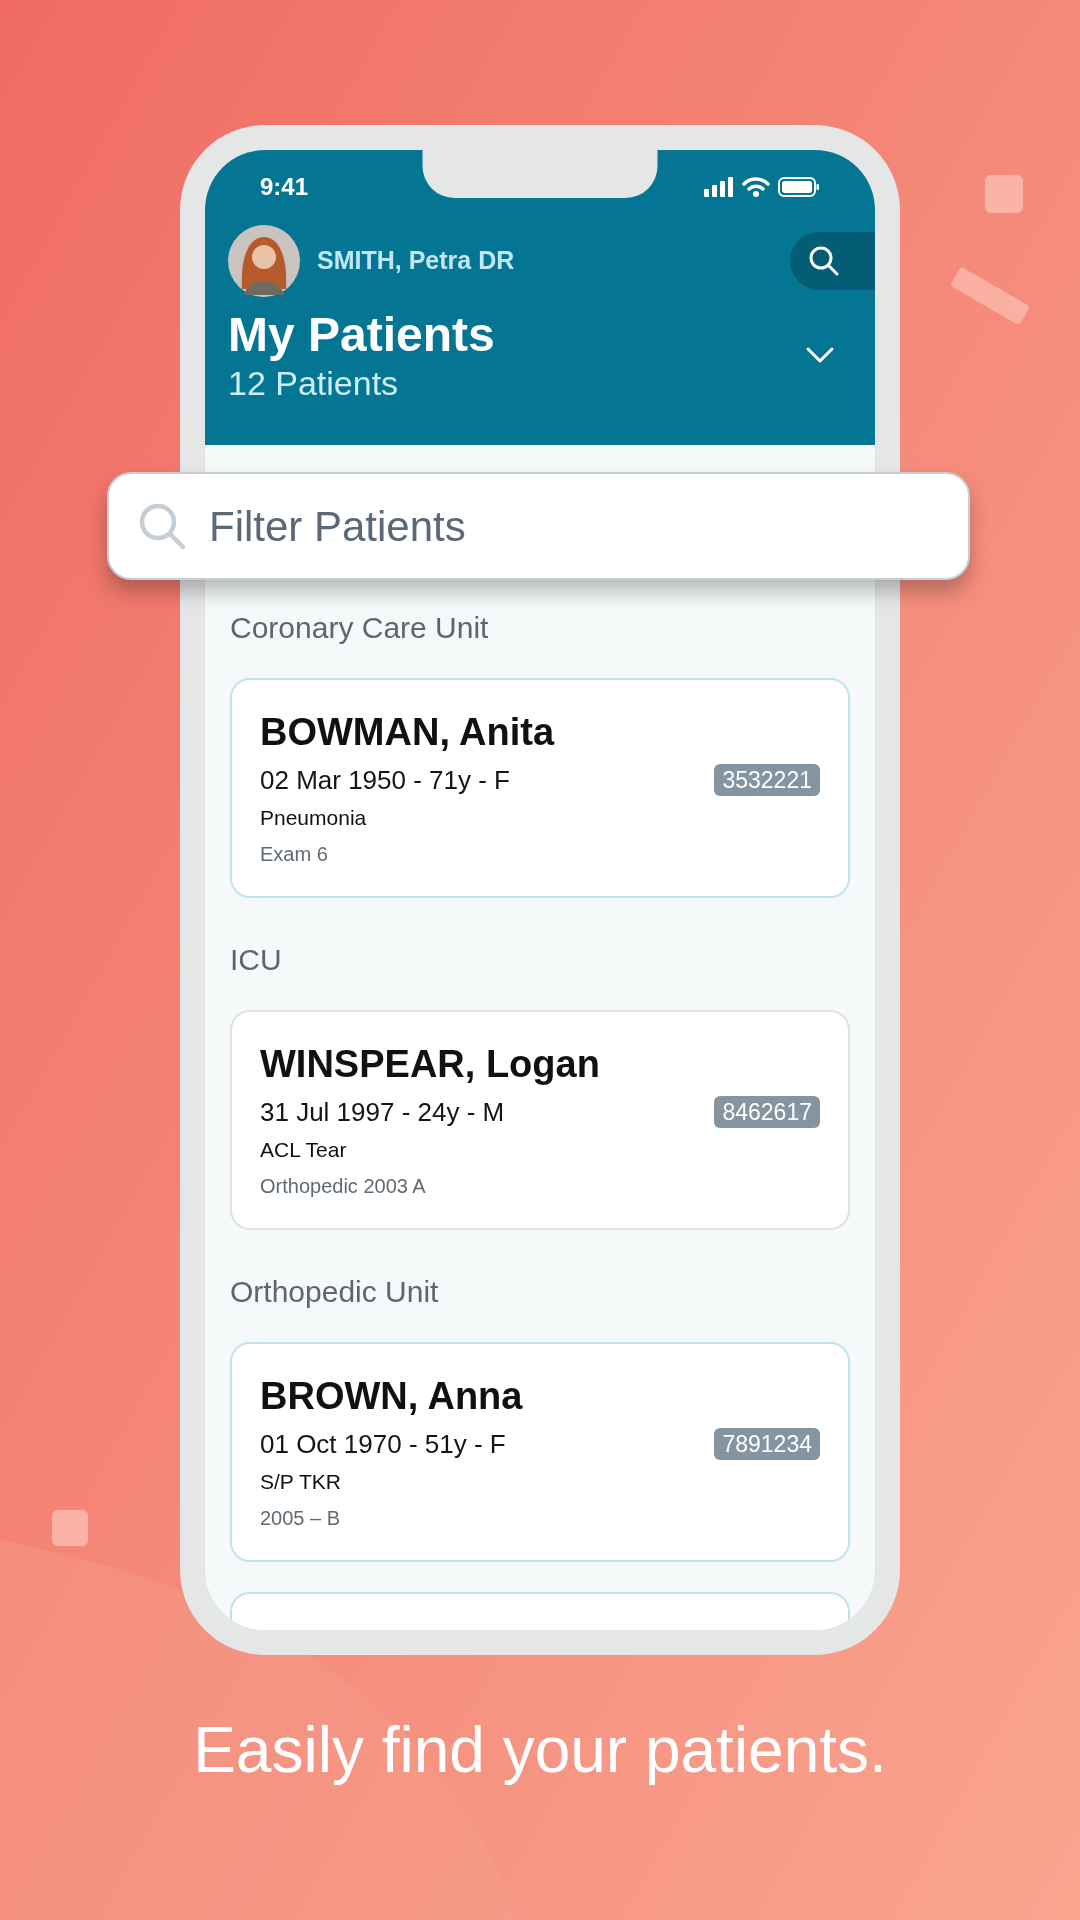 The image size is (1080, 1920). I want to click on search-button, so click(832, 261).